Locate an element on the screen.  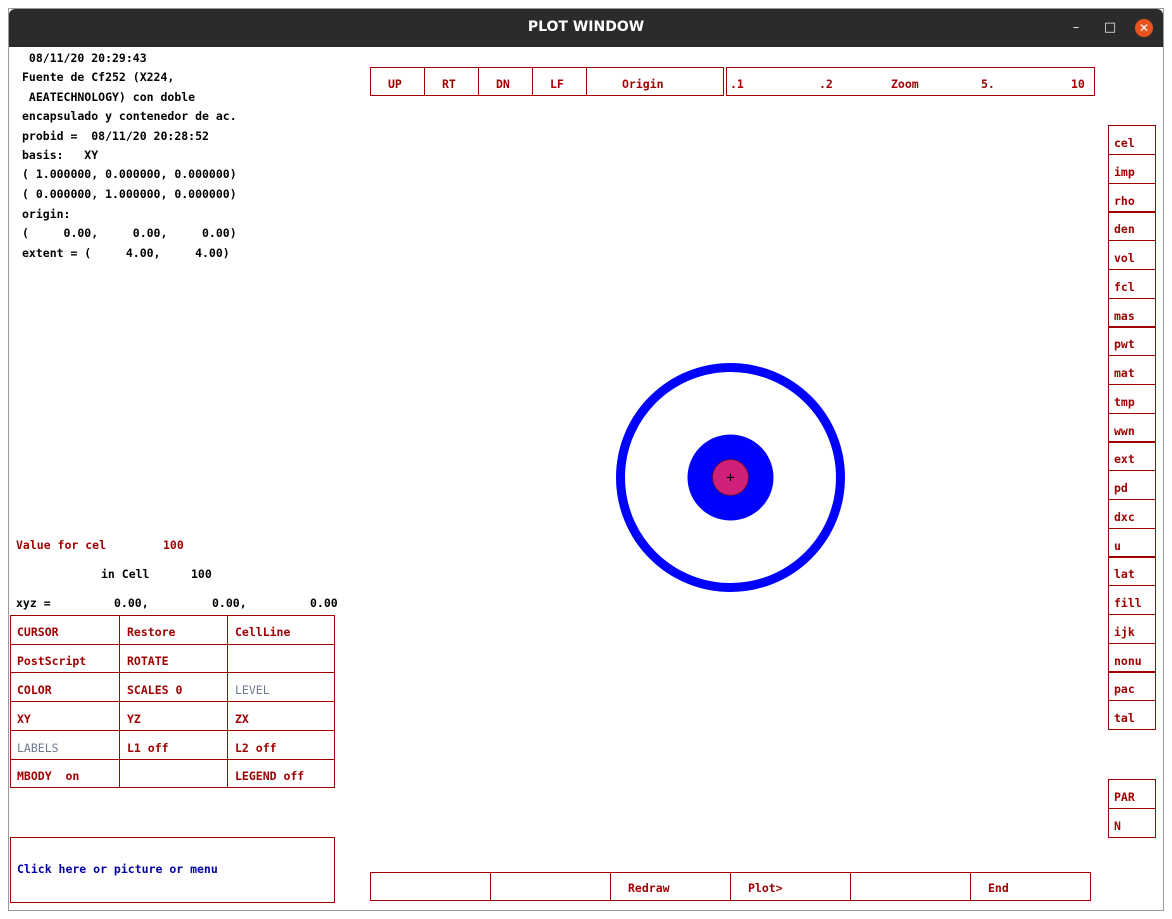
side-button-imp: imp is located at coordinates (1132, 168).